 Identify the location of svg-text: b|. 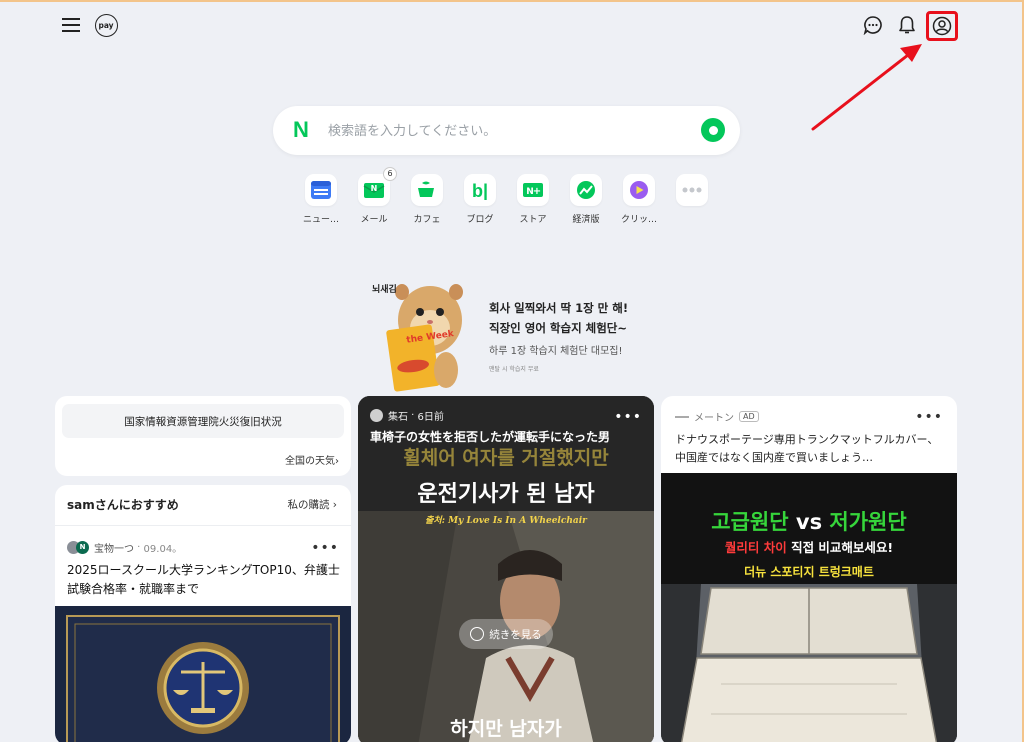
(480, 190).